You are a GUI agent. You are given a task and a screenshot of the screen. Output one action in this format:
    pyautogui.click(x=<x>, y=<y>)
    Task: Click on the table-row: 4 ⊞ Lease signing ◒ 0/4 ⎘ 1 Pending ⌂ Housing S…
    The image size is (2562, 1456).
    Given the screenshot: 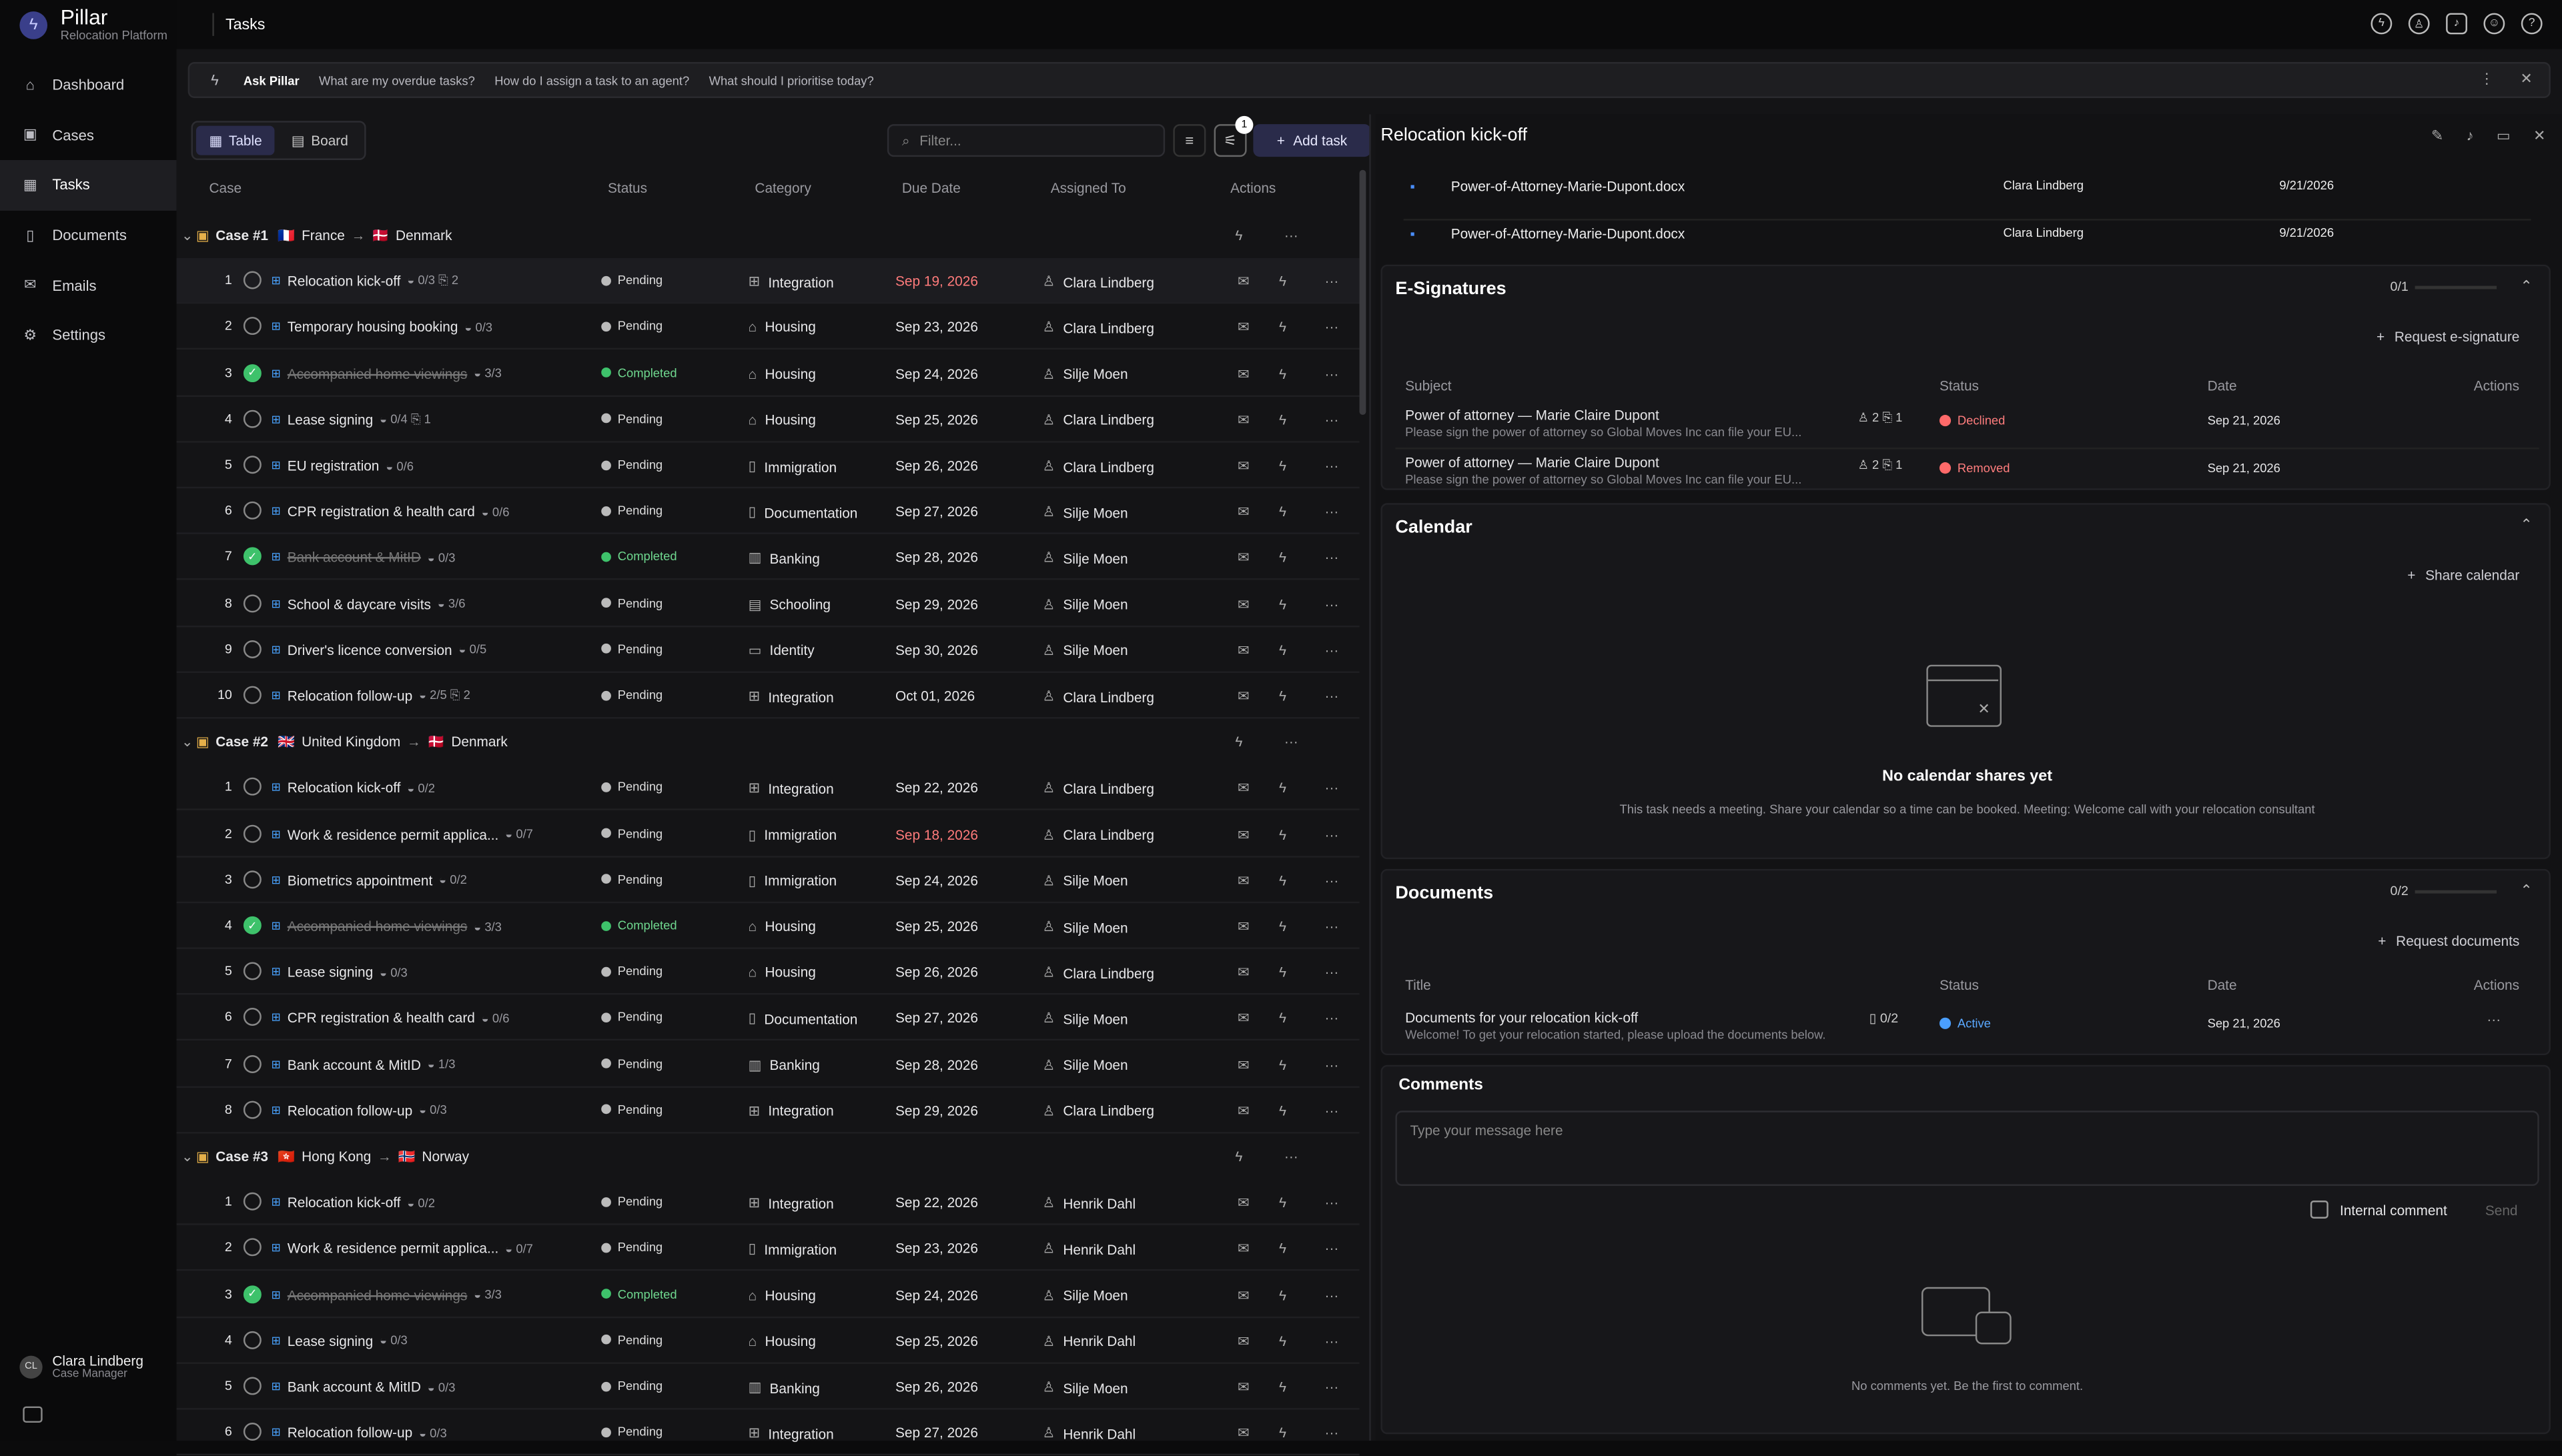 What is the action you would take?
    pyautogui.click(x=768, y=420)
    